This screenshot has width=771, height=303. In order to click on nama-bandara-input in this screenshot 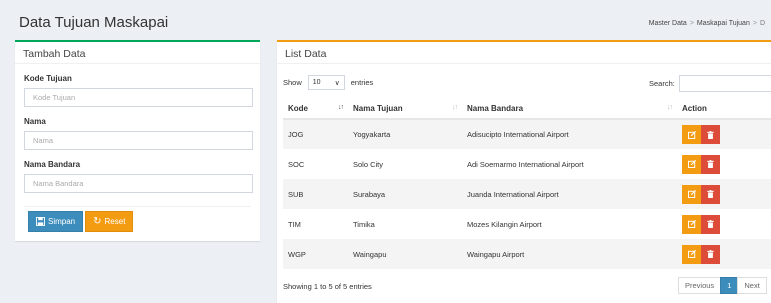, I will do `click(138, 183)`.